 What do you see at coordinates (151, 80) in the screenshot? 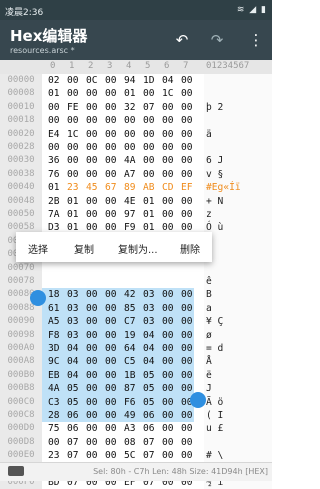
I see `hex-byte: 1D` at bounding box center [151, 80].